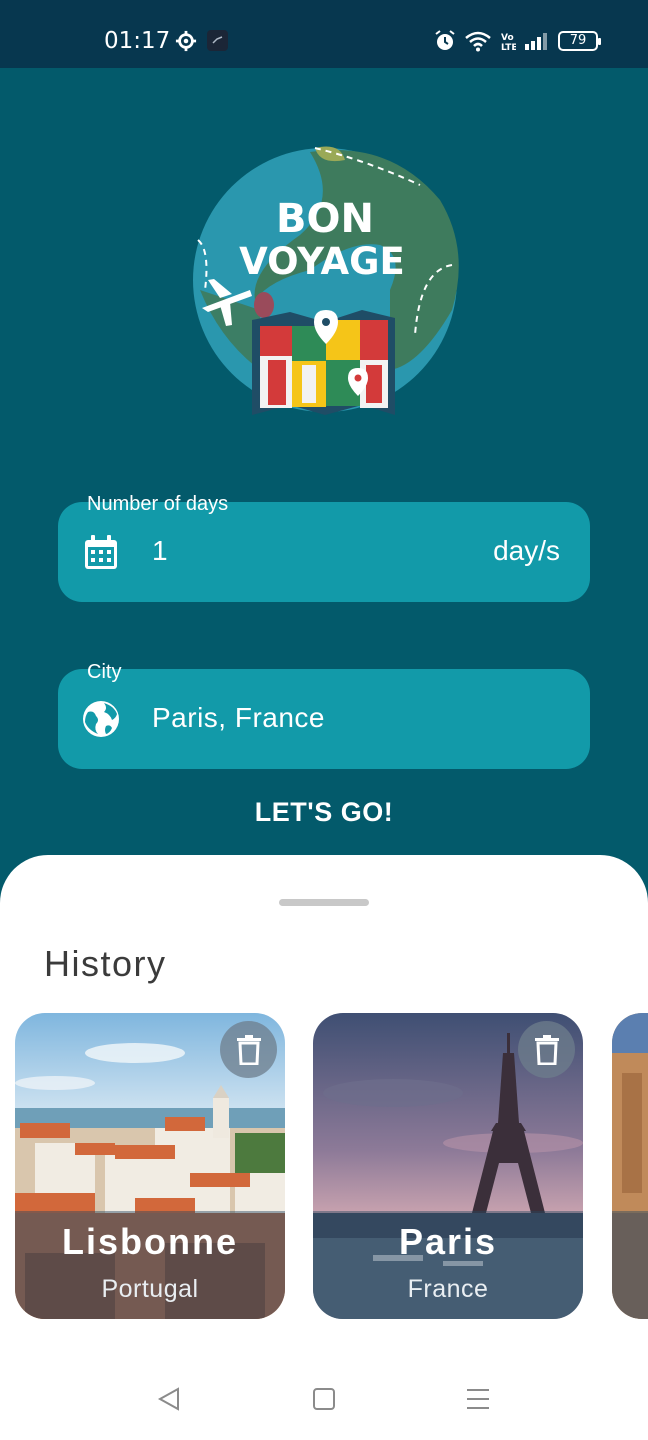  I want to click on message-icon, so click(217, 40).